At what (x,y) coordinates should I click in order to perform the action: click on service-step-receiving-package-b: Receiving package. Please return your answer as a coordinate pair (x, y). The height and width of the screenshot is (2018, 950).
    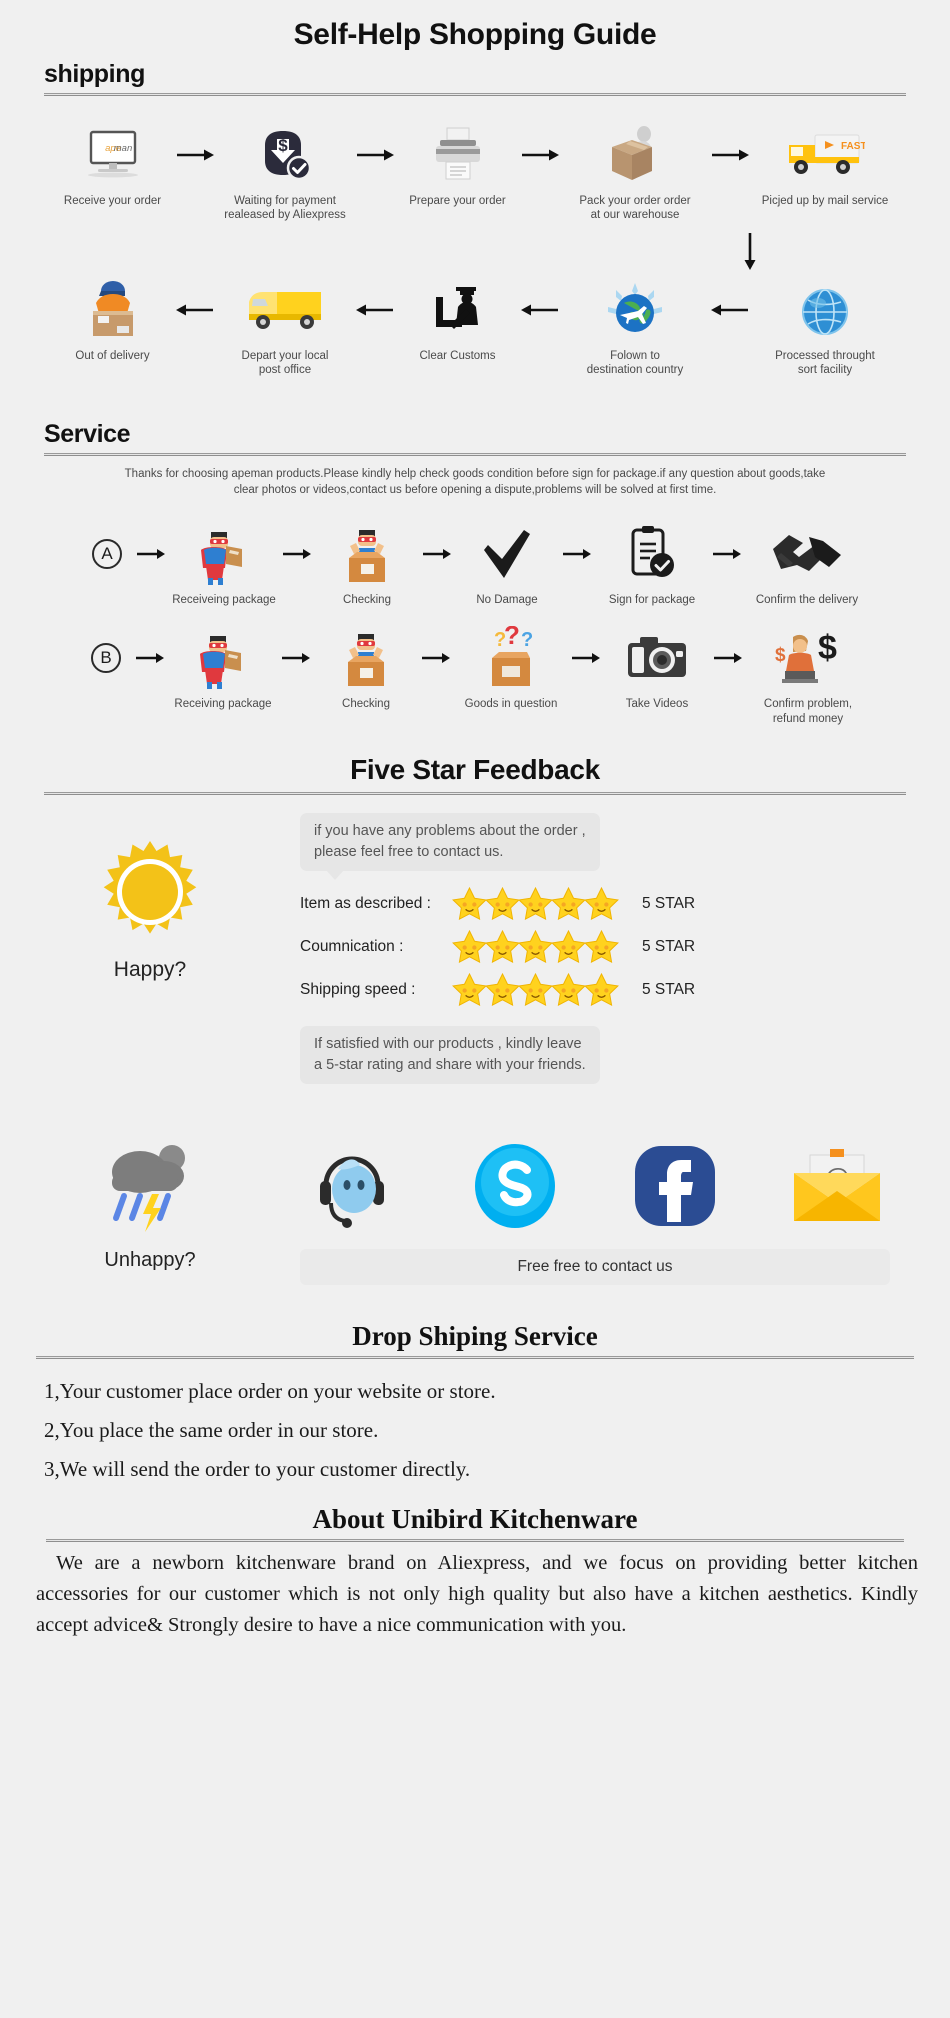
    Looking at the image, I should click on (223, 668).